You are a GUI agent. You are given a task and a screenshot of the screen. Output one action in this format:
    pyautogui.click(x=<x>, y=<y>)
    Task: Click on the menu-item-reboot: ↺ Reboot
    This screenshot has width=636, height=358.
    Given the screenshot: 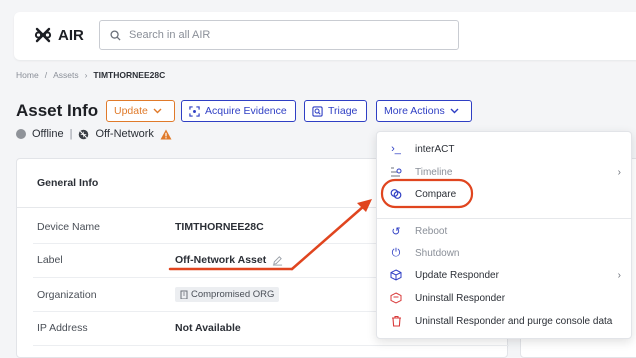 What is the action you would take?
    pyautogui.click(x=505, y=231)
    